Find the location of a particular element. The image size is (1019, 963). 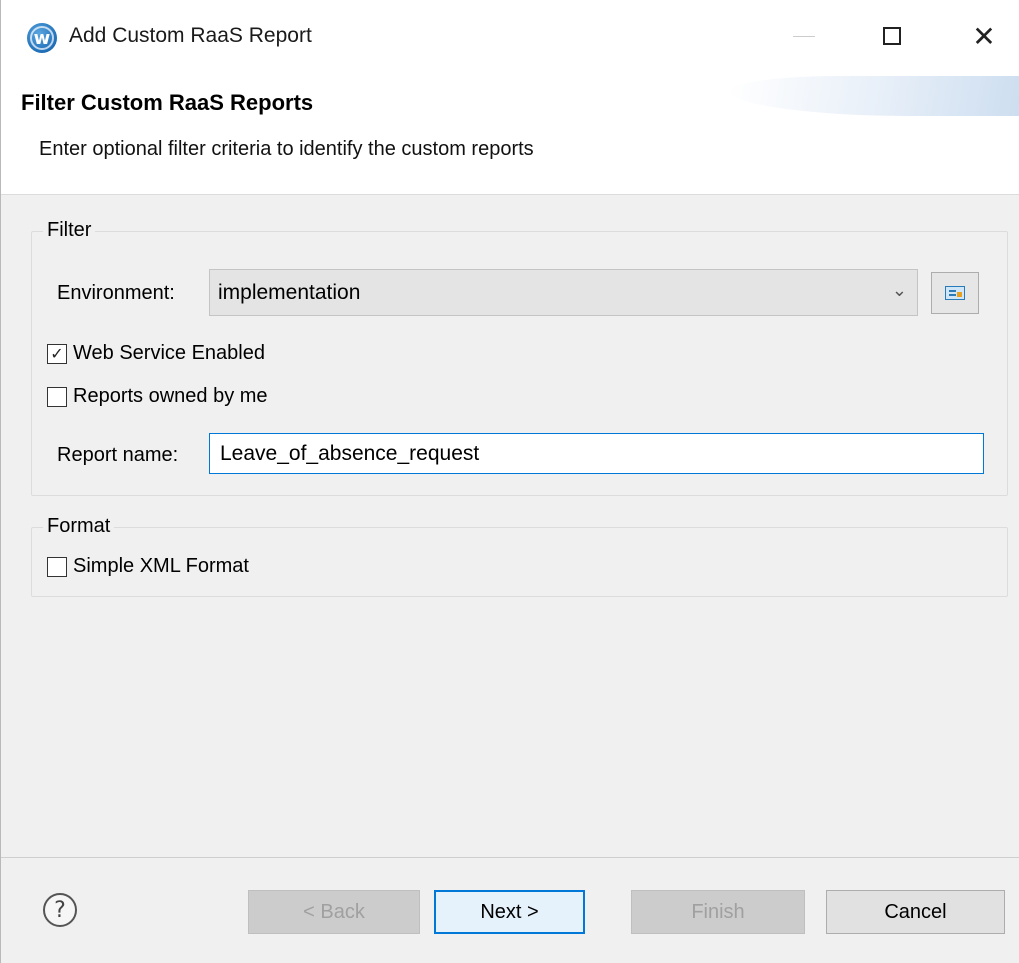

simple-xml-label: Simple XML Format is located at coordinates (161, 566).